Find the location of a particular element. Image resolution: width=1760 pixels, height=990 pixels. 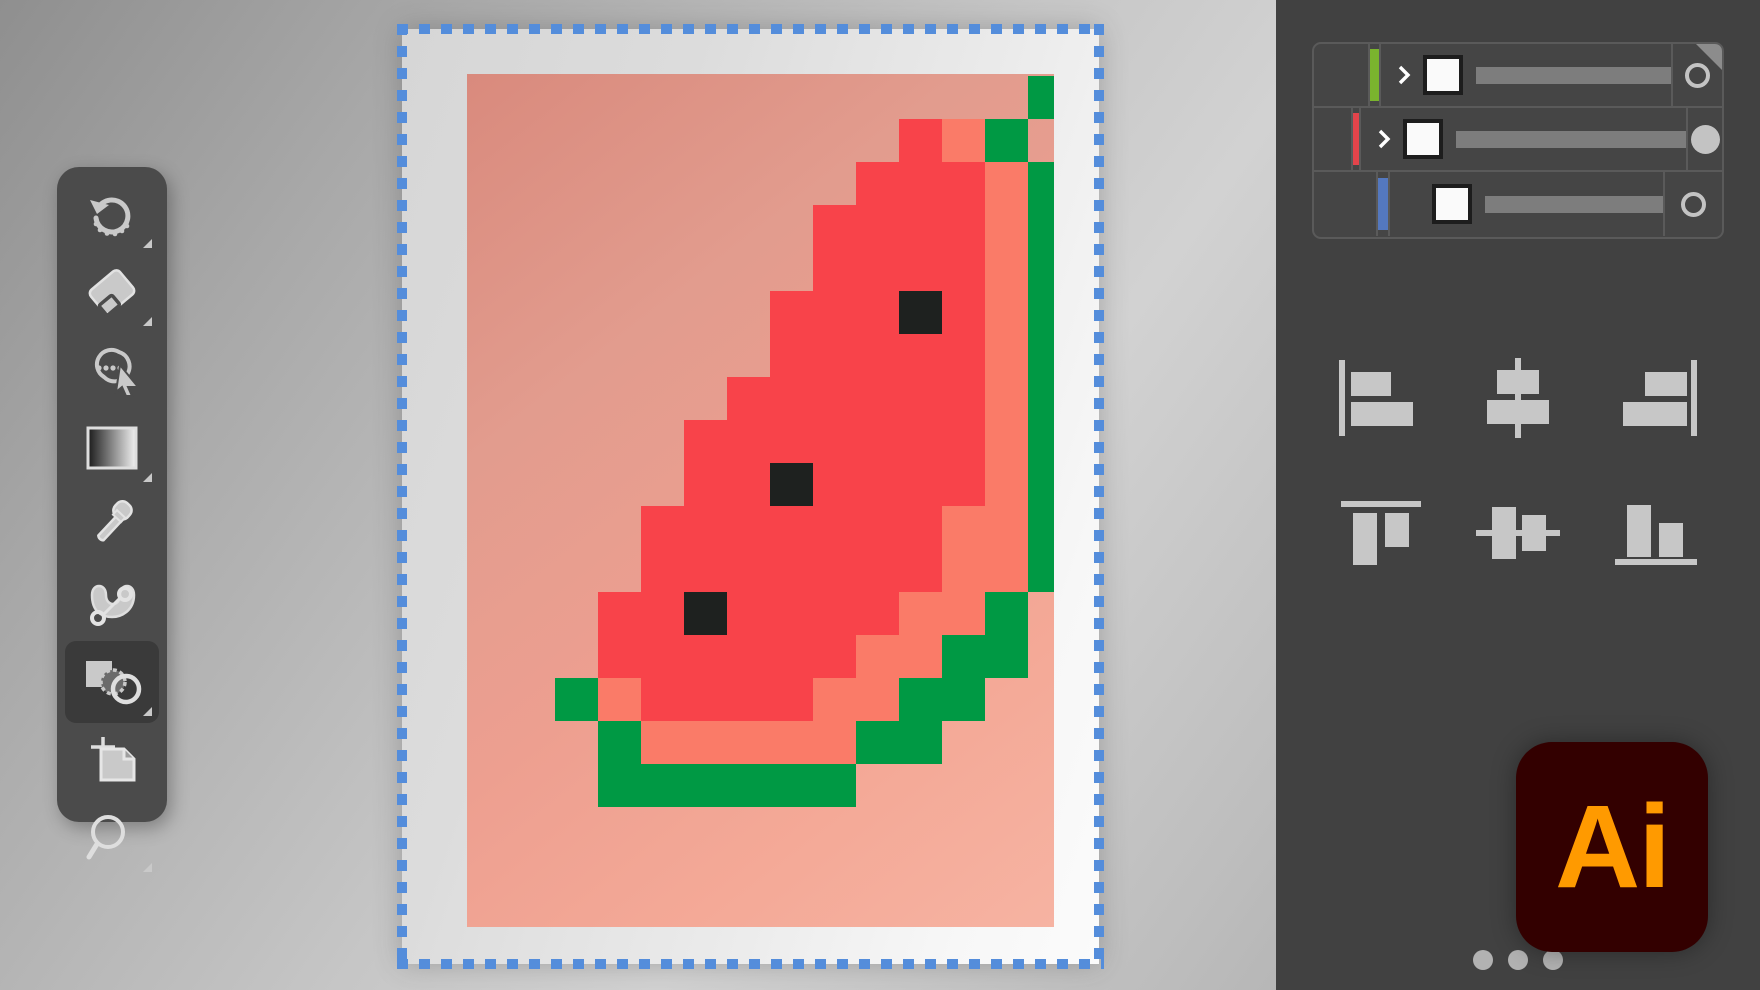

gradient-tool is located at coordinates (112, 448).